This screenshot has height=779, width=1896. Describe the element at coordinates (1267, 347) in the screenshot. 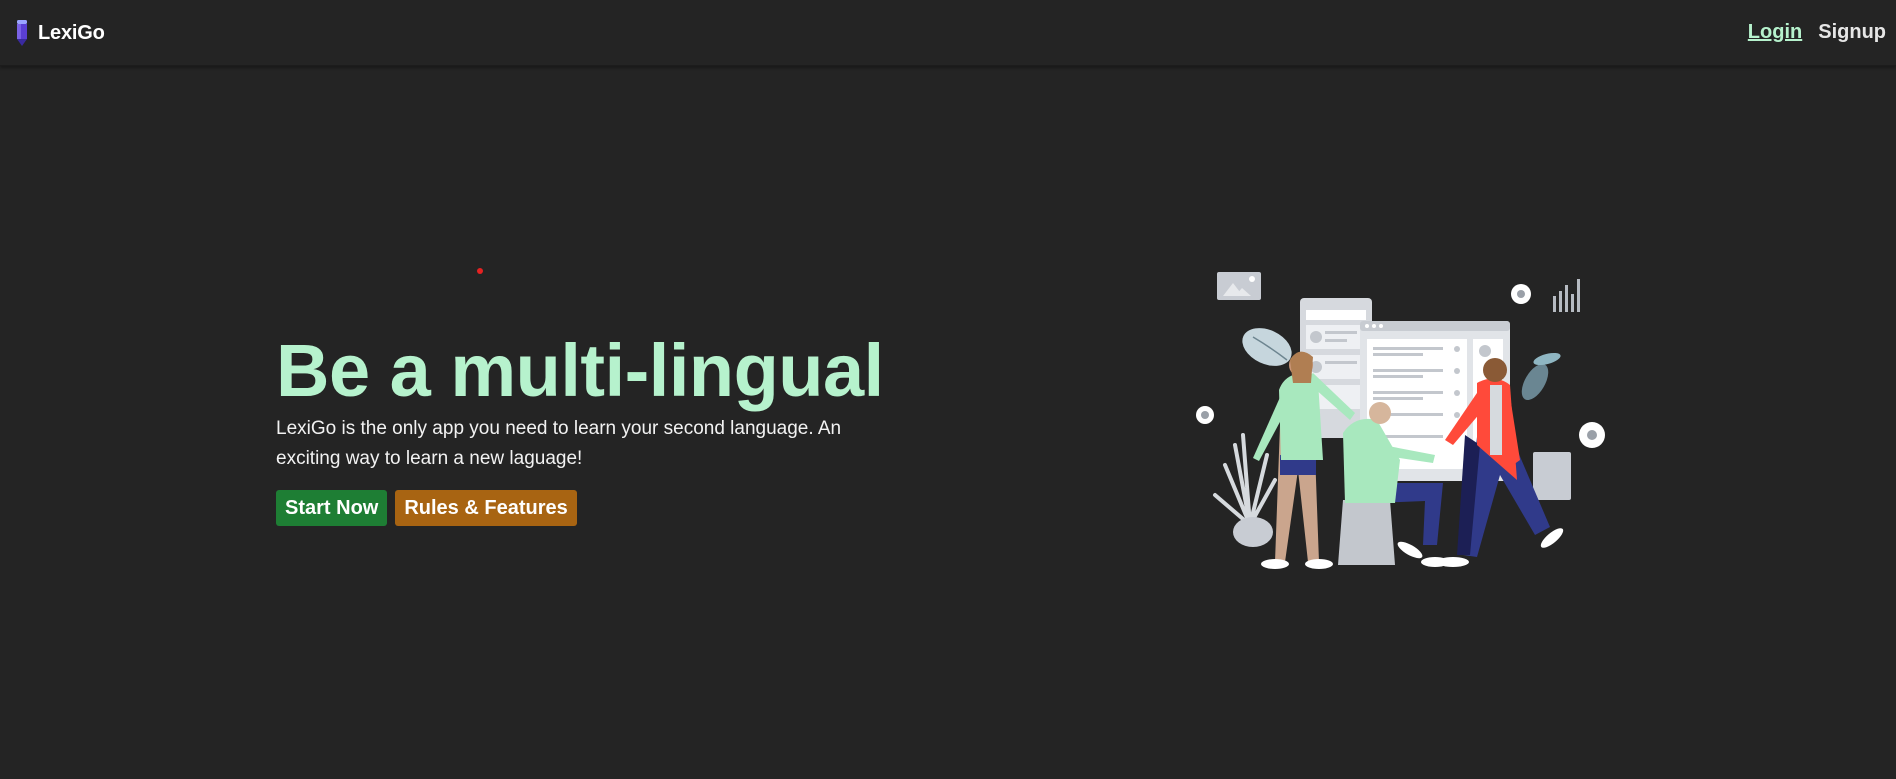

I see `leaf-decoration` at that location.